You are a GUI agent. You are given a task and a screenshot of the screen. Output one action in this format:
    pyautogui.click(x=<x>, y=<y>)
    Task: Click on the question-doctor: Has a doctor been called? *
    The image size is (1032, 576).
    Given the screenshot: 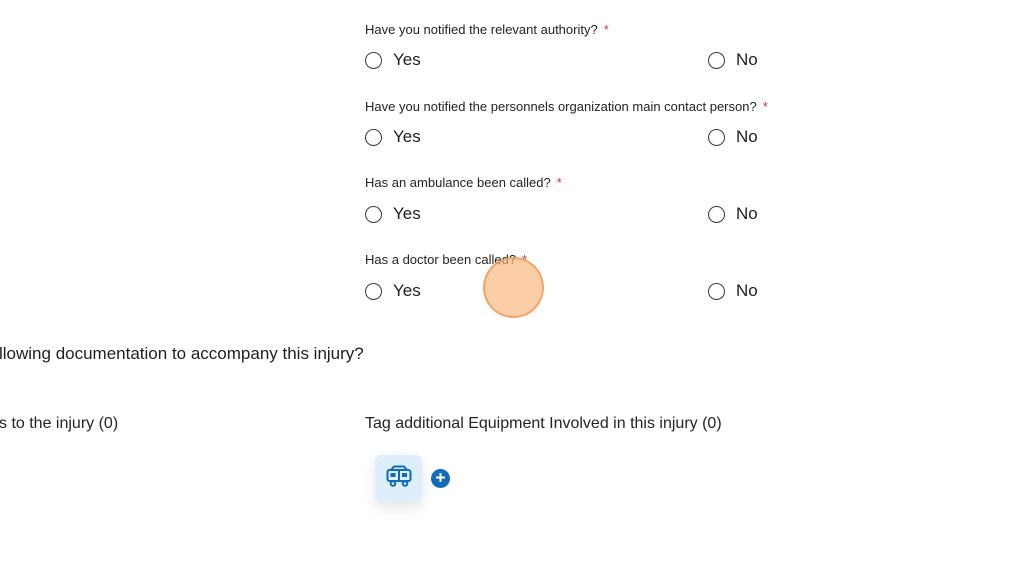 What is the action you would take?
    pyautogui.click(x=446, y=259)
    